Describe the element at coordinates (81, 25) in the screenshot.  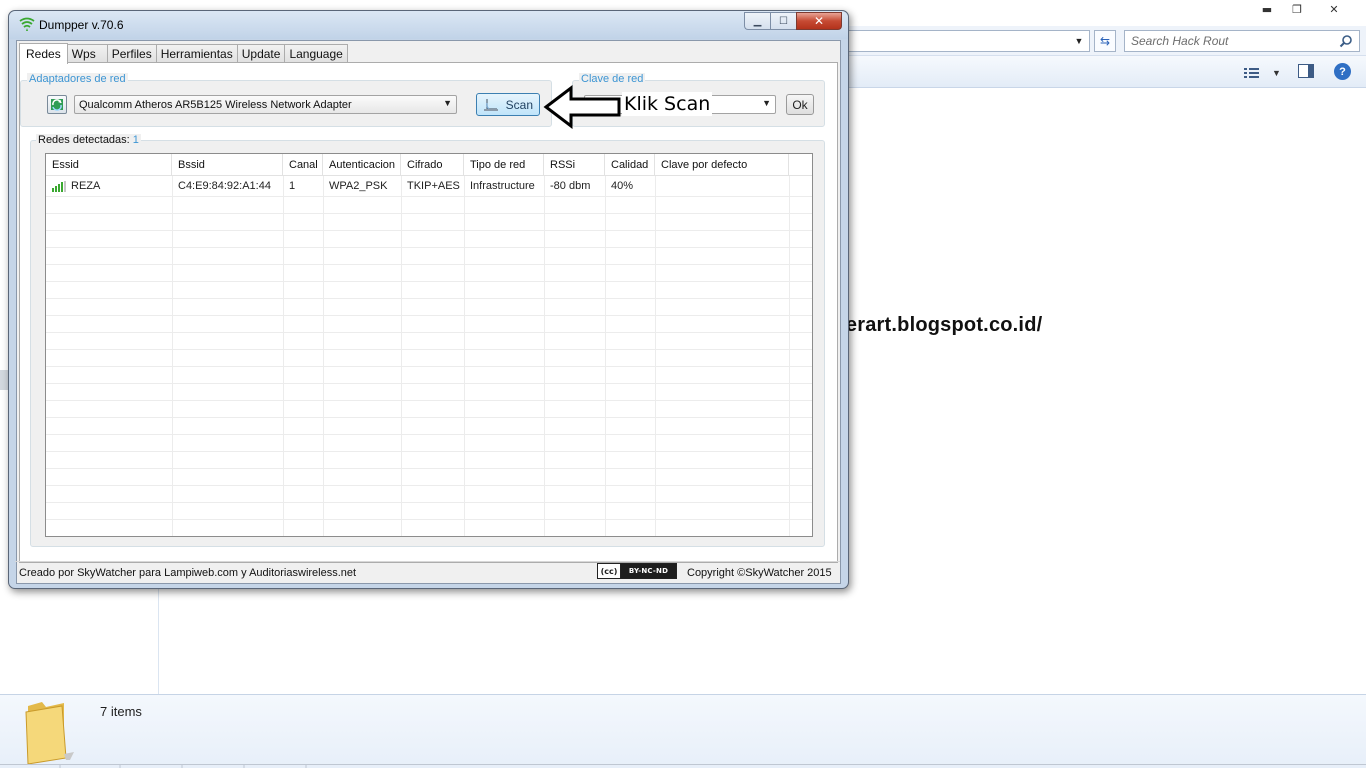
I see `window-title: Dumpper v.70.6` at that location.